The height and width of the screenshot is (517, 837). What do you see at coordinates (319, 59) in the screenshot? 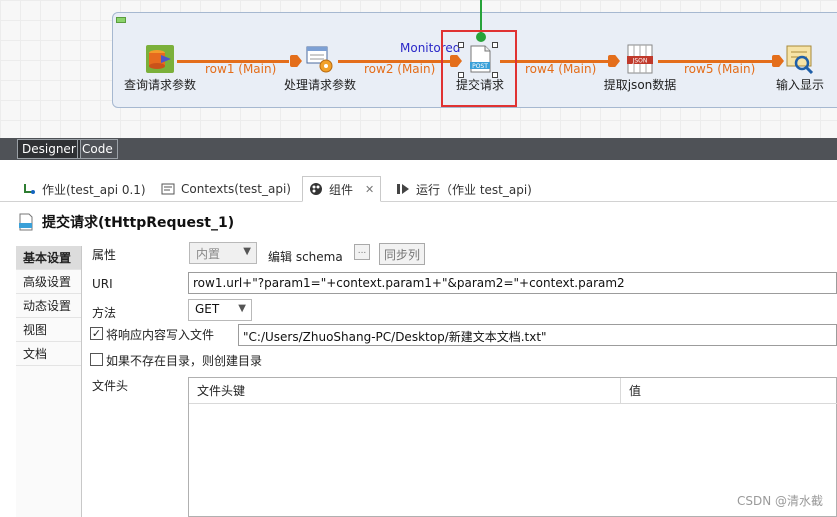
I see `map-gear-icon` at bounding box center [319, 59].